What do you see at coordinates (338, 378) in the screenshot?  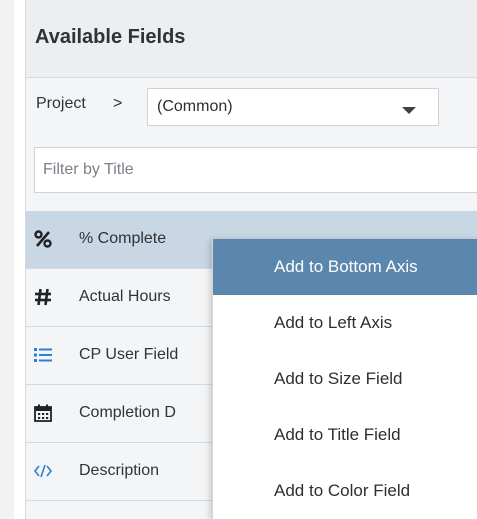 I see `menu-item-label: Add to Size Field` at bounding box center [338, 378].